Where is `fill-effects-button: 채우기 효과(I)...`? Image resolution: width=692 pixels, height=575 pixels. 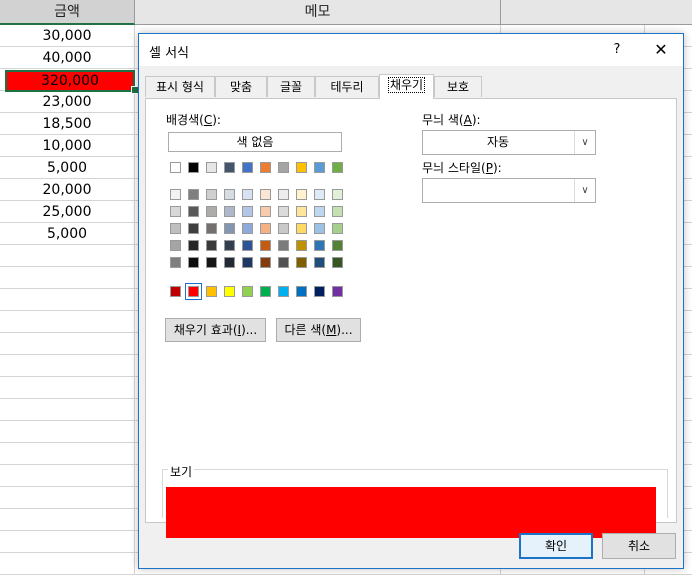
fill-effects-button: 채우기 효과(I)... is located at coordinates (215, 330).